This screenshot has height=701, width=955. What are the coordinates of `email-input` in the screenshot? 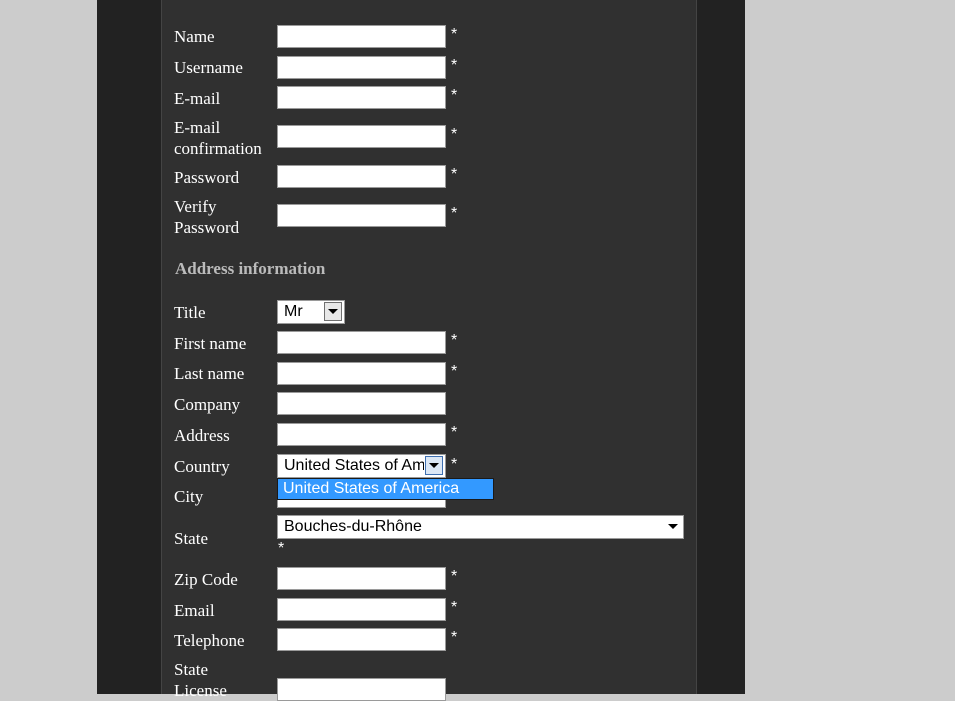 It's located at (361, 97).